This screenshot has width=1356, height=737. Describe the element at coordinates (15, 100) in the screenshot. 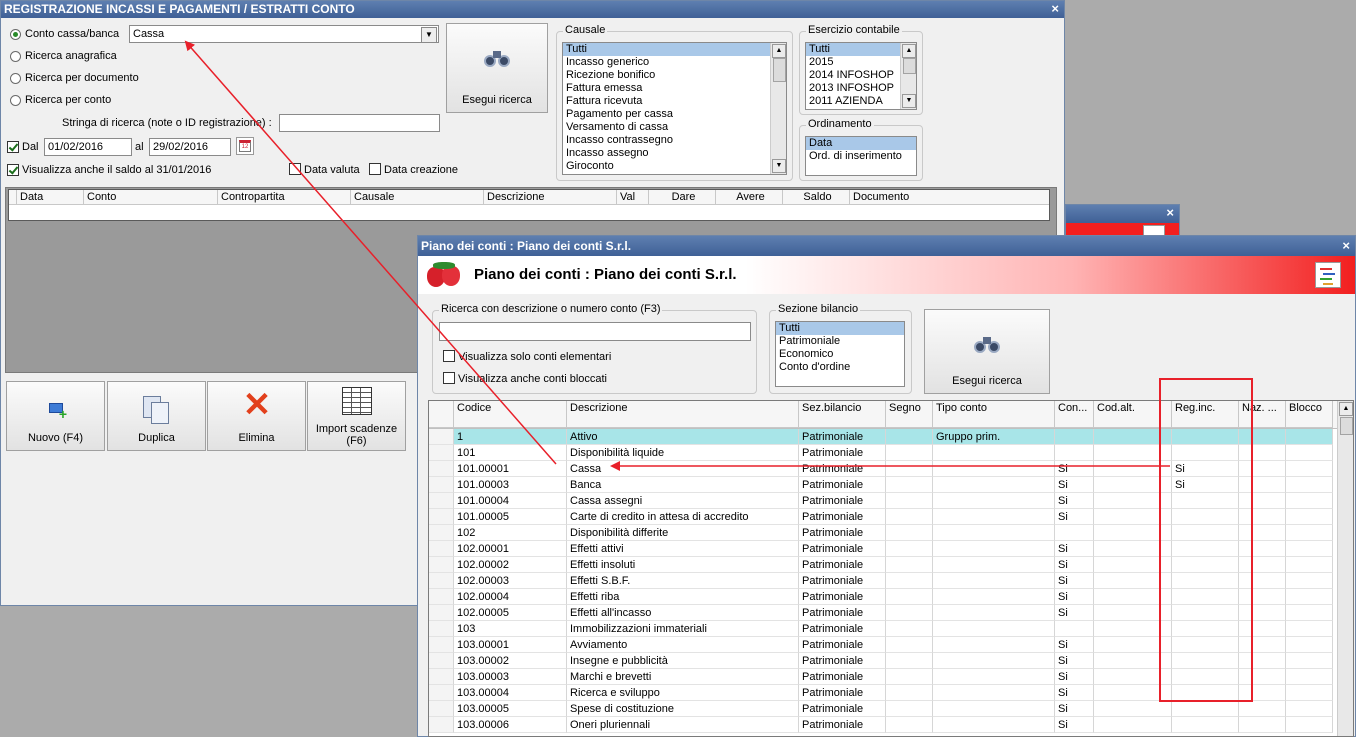

I see `radio-ricerca-conto` at that location.